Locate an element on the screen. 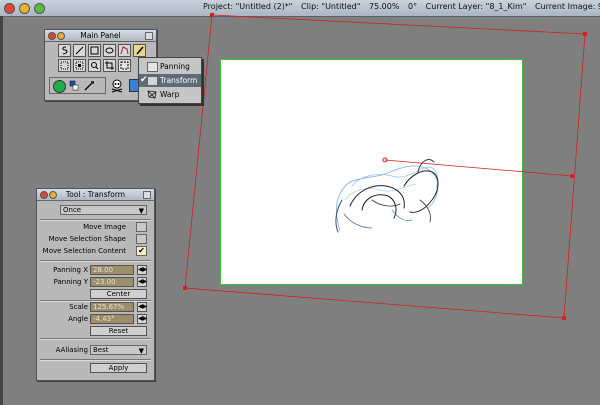 This screenshot has width=600, height=405. edge-handle-right is located at coordinates (572, 176).